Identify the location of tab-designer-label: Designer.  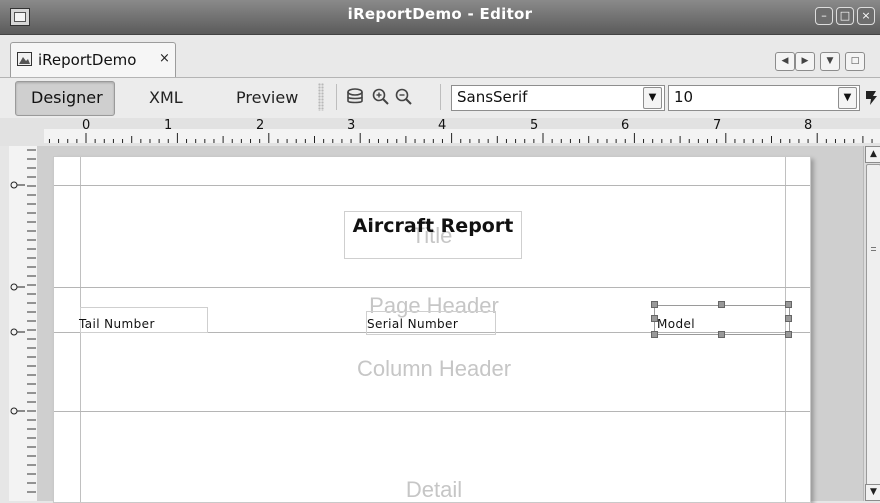
(67, 97).